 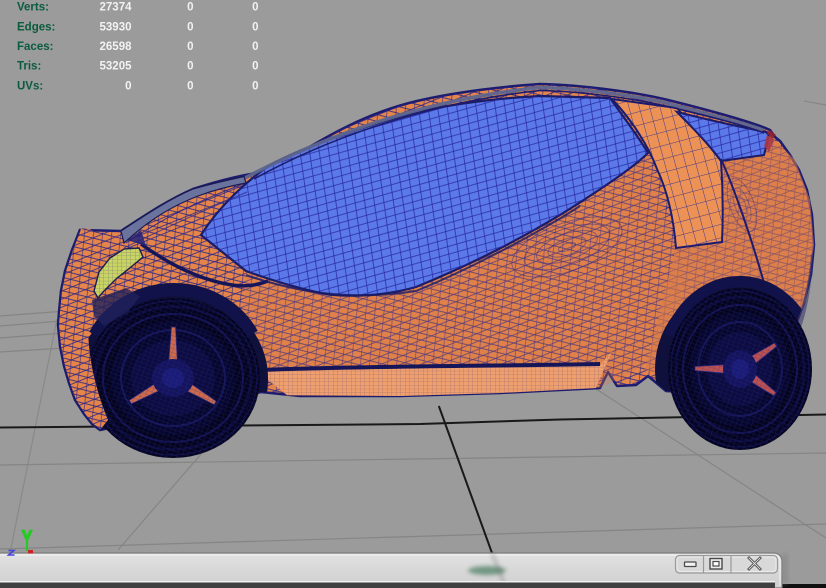 What do you see at coordinates (116, 28) in the screenshot?
I see `svg-text: 53930` at bounding box center [116, 28].